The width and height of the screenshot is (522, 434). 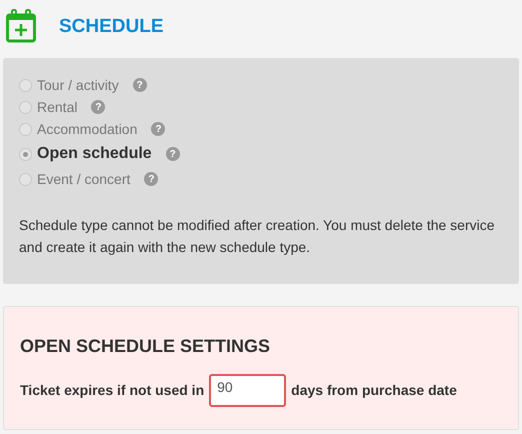 I want to click on radio-label: Accommodation, so click(x=87, y=129).